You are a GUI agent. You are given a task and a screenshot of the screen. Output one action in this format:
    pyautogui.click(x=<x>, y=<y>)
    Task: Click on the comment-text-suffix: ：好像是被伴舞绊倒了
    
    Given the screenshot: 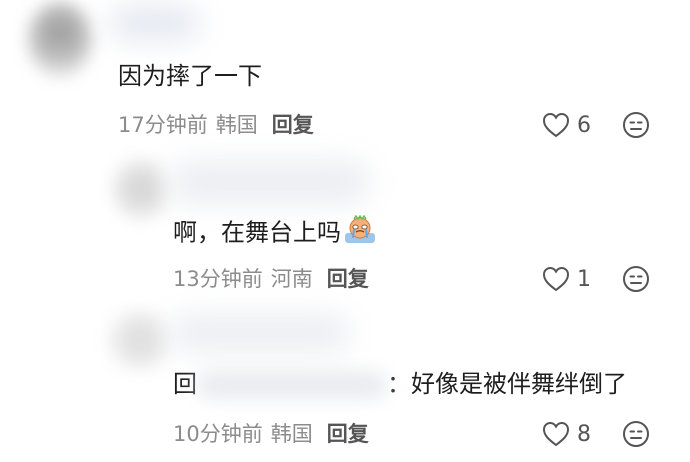 What is the action you would take?
    pyautogui.click(x=507, y=384)
    